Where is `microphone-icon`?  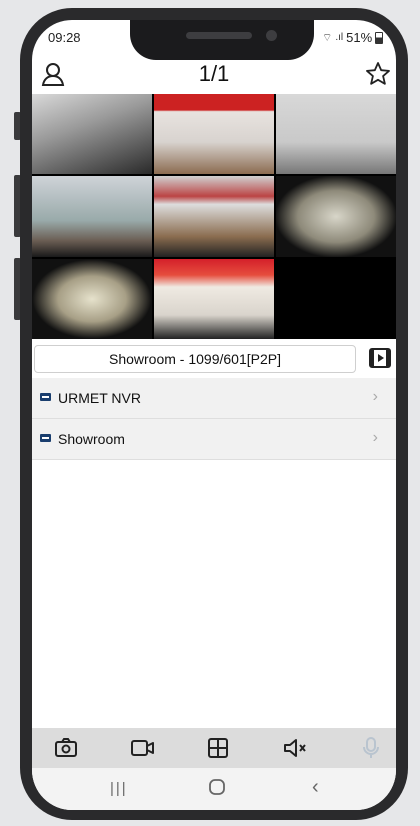 microphone-icon is located at coordinates (371, 750).